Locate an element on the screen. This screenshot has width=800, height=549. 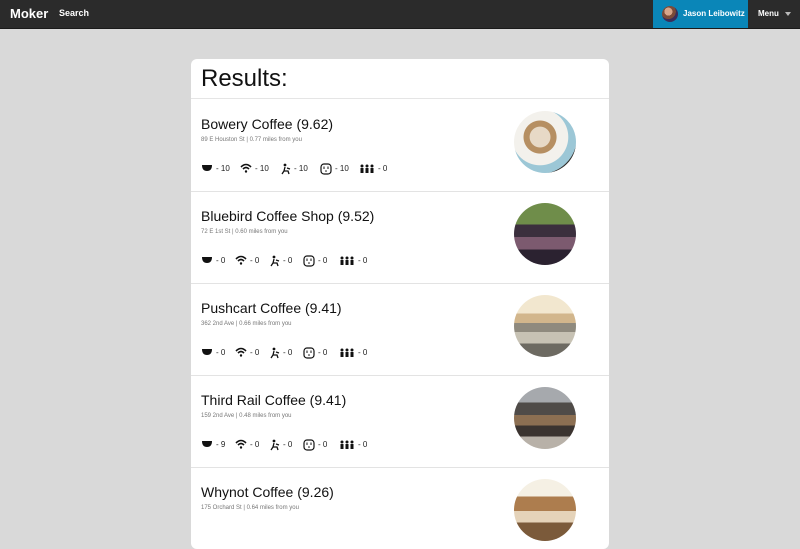
brand-logo: Moker is located at coordinates (29, 13).